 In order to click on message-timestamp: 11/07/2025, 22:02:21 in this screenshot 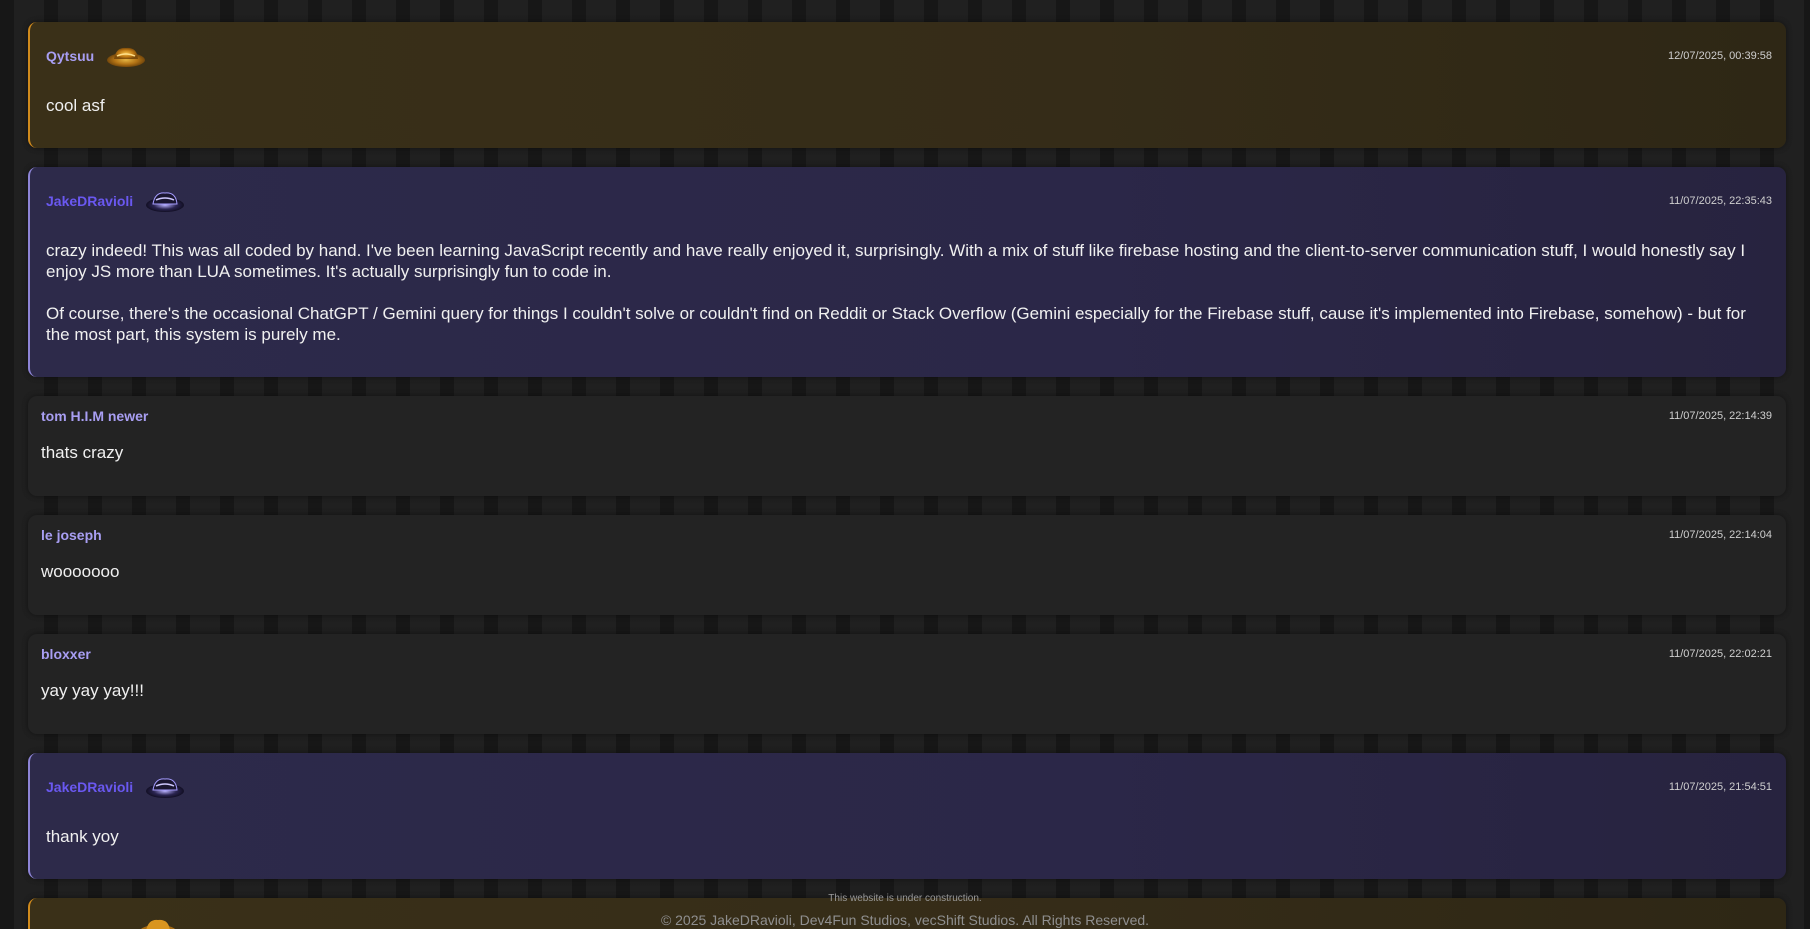, I will do `click(1720, 654)`.